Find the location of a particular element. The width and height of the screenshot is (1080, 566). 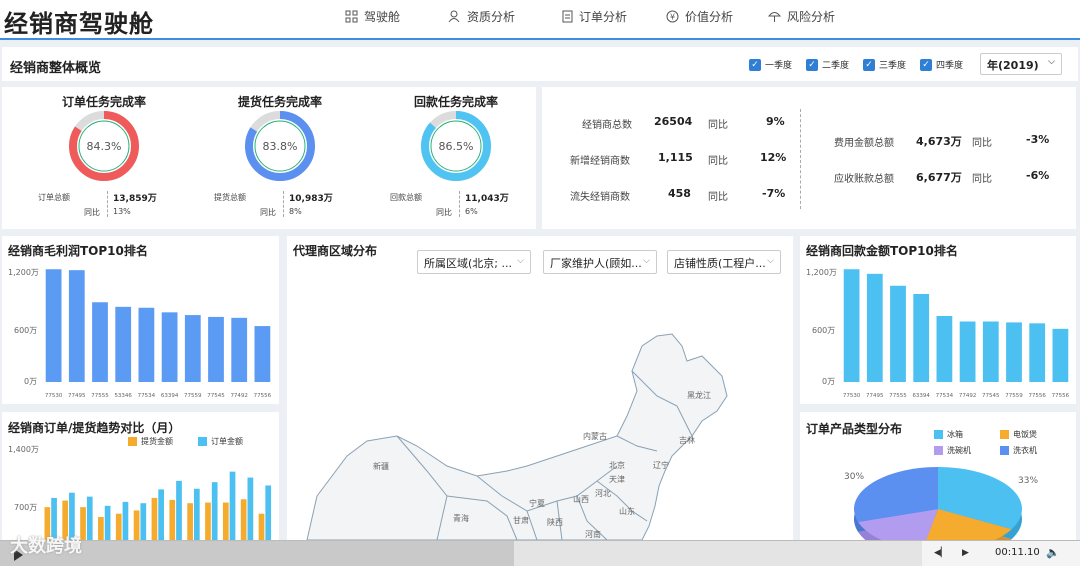

quarter-checkbox-q2: ✓ 二季度 is located at coordinates (827, 64).